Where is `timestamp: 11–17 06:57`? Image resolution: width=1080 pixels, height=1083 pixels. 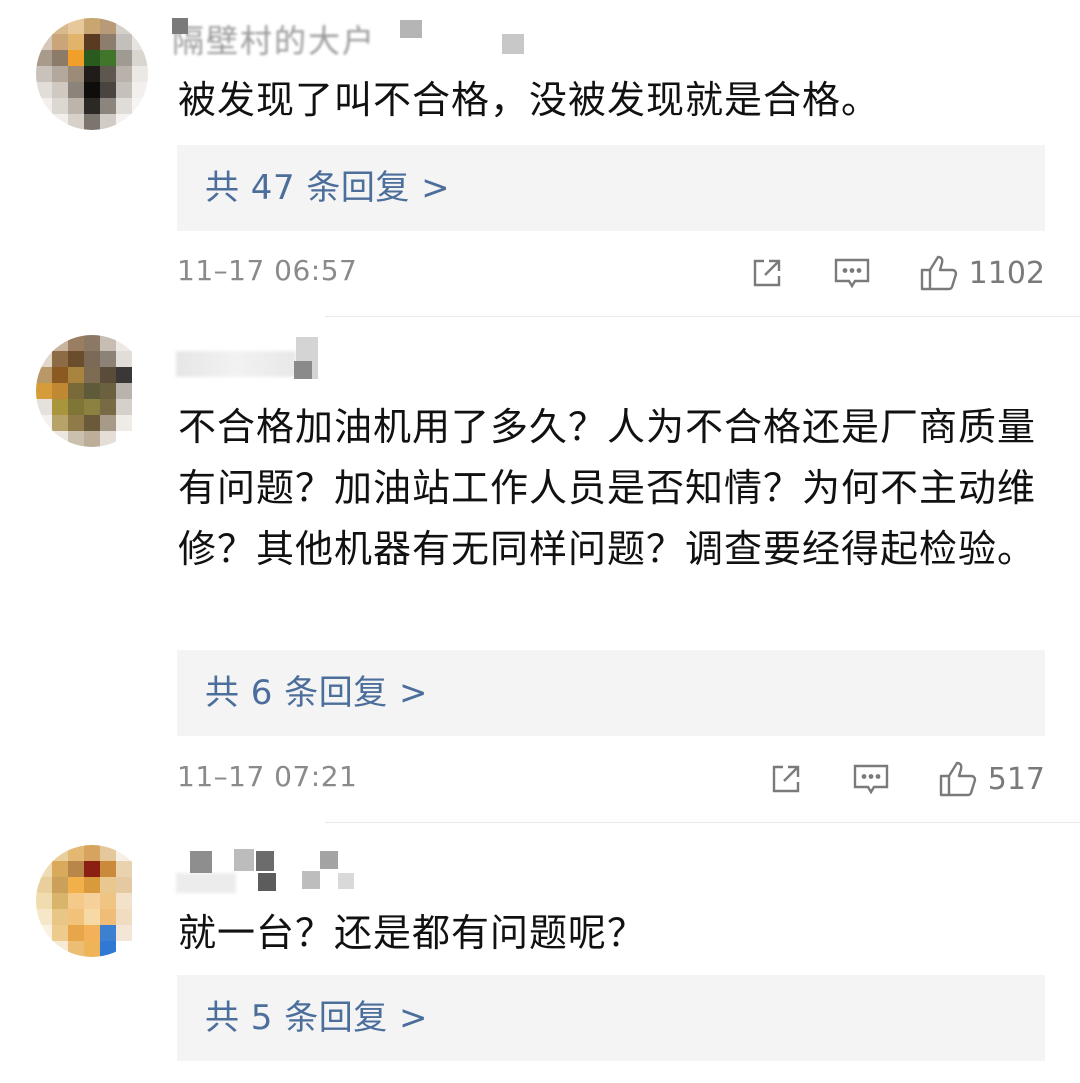 timestamp: 11–17 06:57 is located at coordinates (267, 270).